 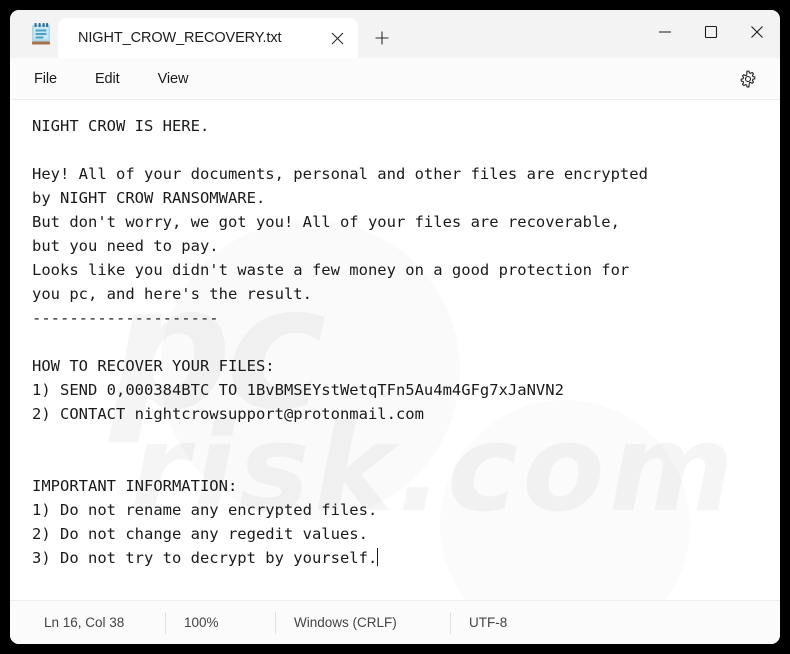 What do you see at coordinates (757, 32) in the screenshot?
I see `close-window-button` at bounding box center [757, 32].